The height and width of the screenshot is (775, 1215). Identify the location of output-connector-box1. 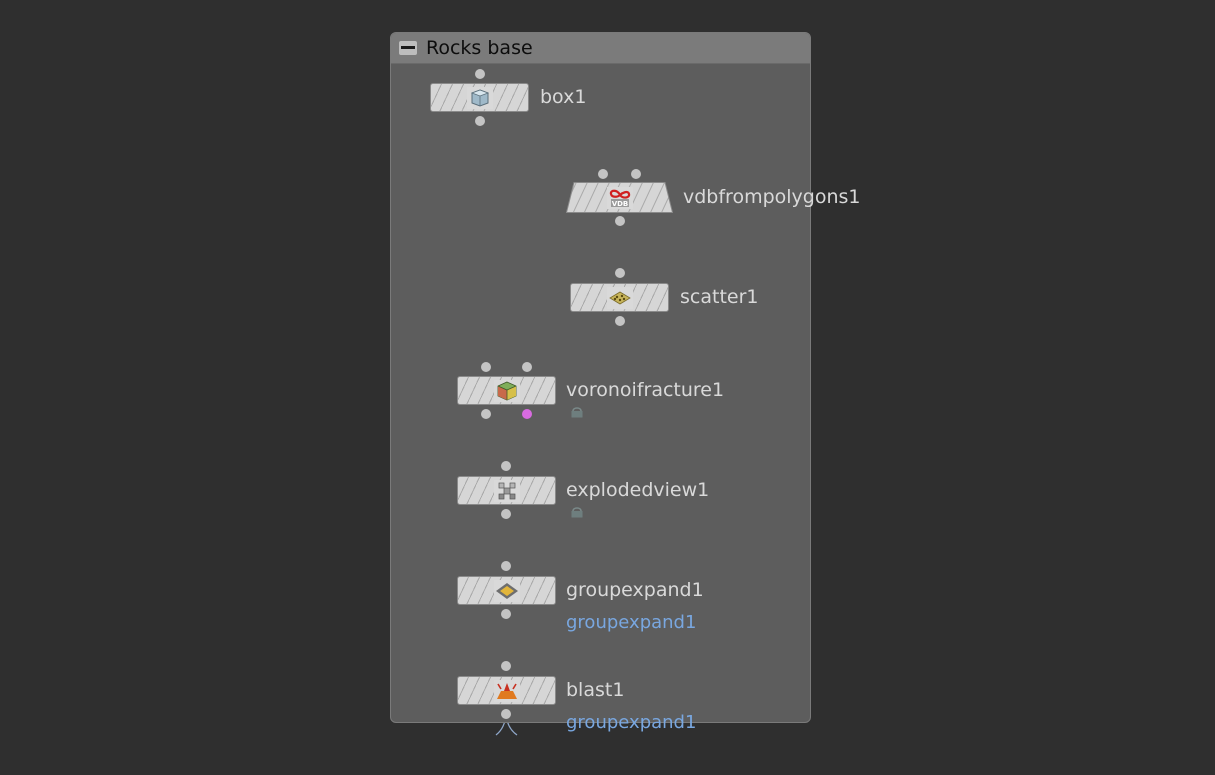
(480, 121).